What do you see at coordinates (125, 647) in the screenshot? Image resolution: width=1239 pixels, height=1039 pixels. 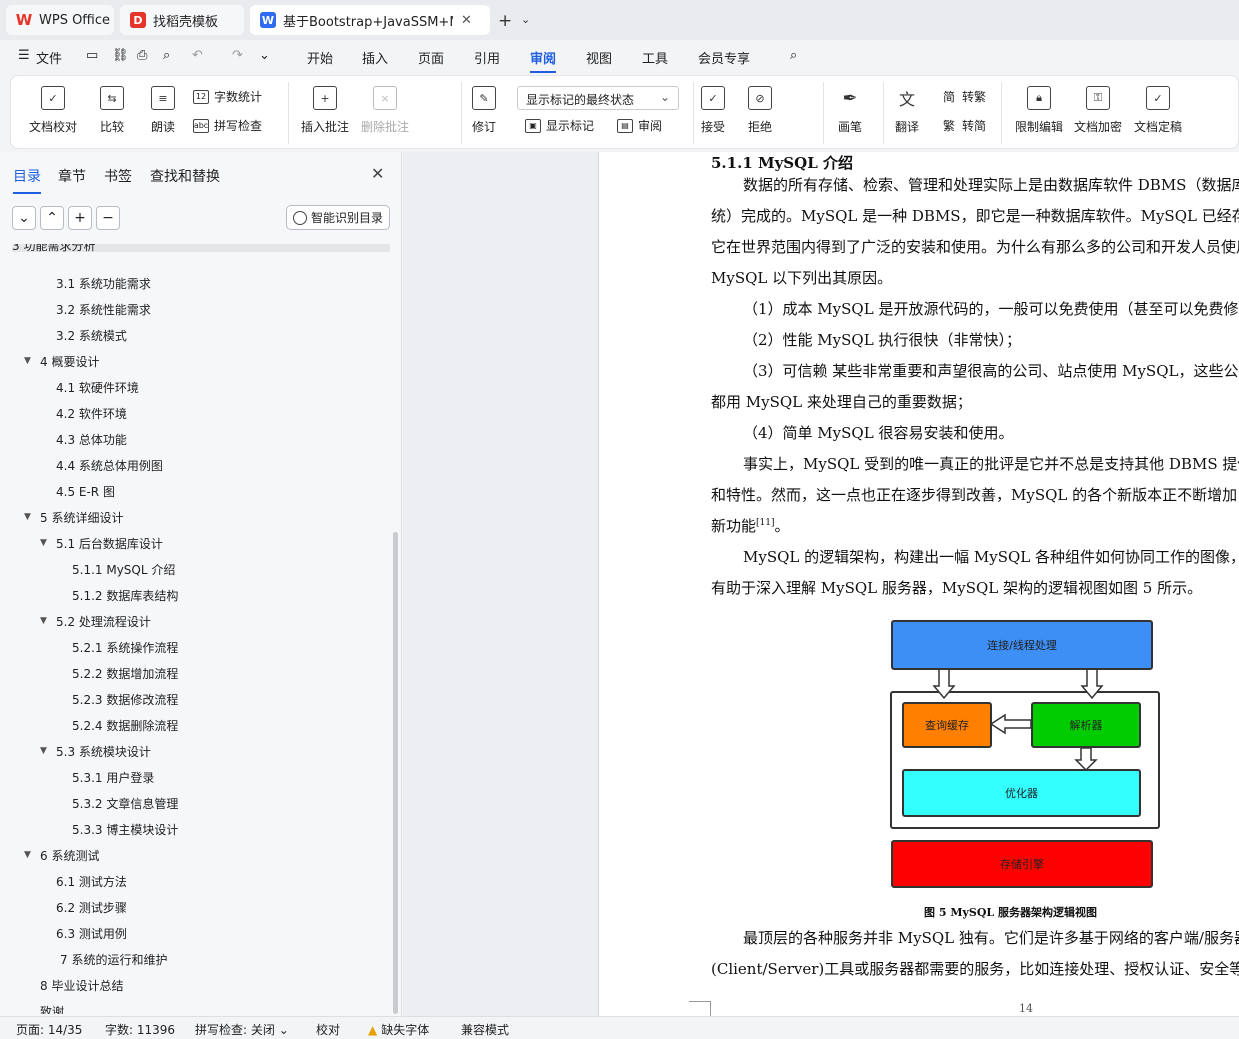 I see `toc-item: 5.2.1 系统操作流程` at bounding box center [125, 647].